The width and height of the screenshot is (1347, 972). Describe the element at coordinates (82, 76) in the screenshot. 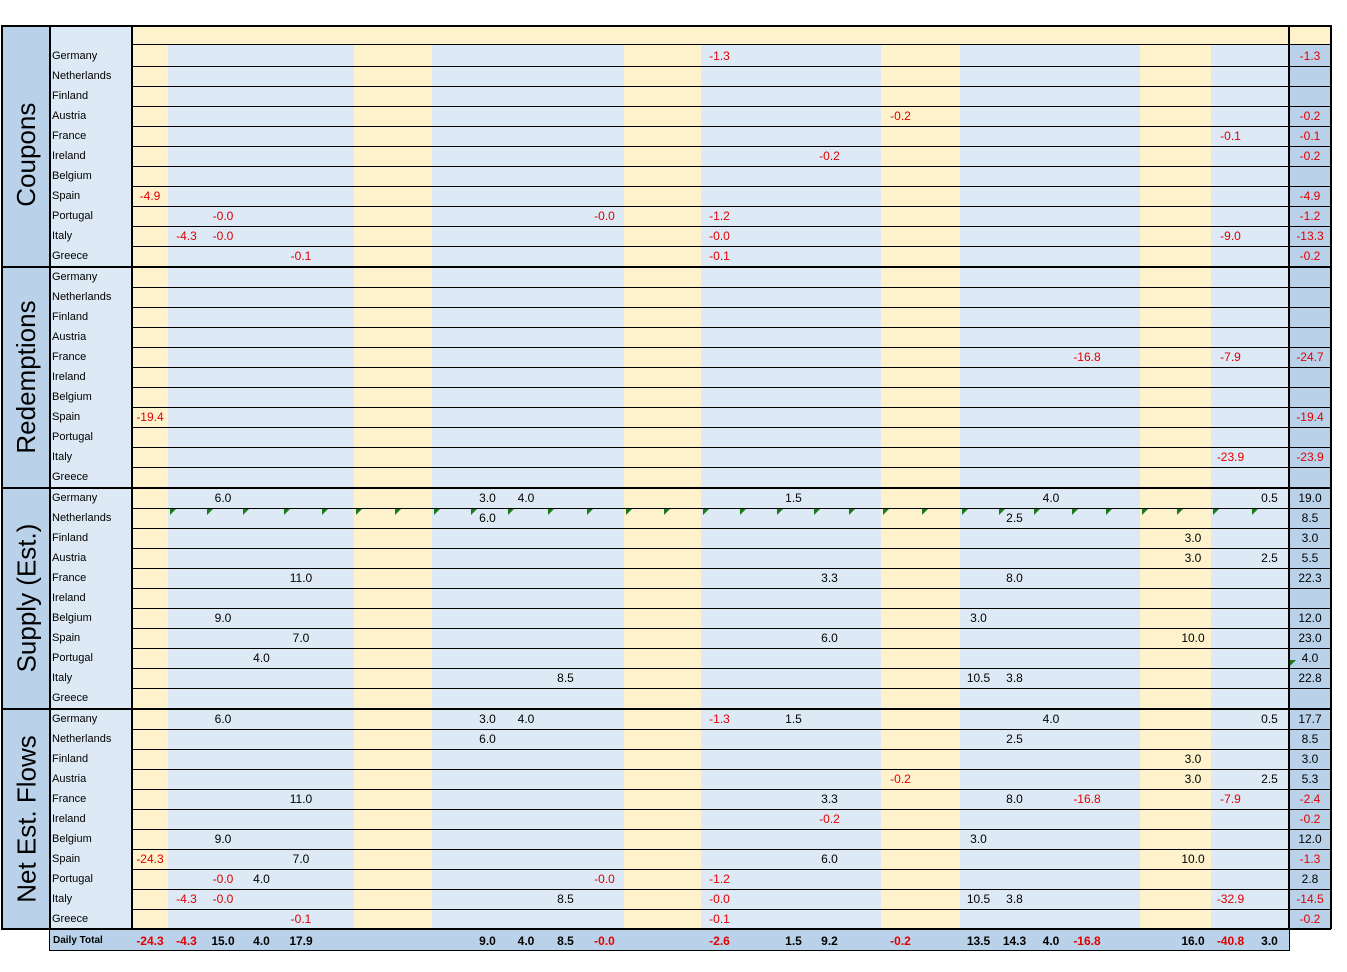

I see `country-label: Netherlands` at that location.